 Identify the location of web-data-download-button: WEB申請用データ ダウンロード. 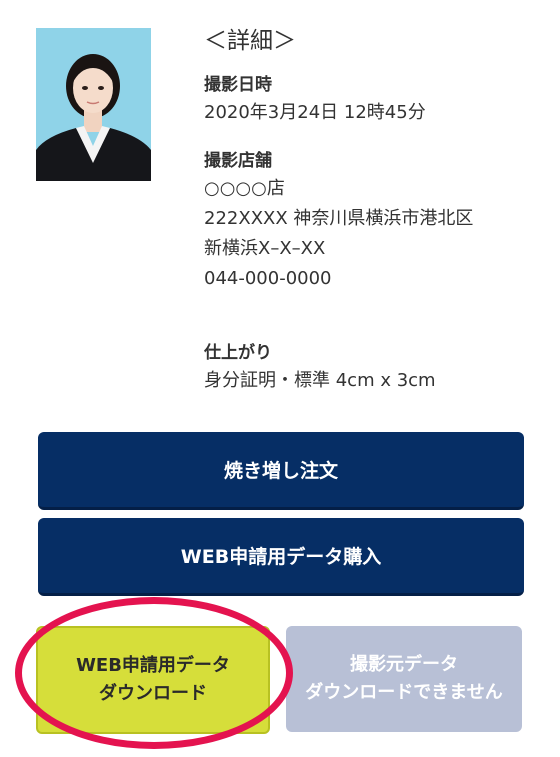
(153, 680).